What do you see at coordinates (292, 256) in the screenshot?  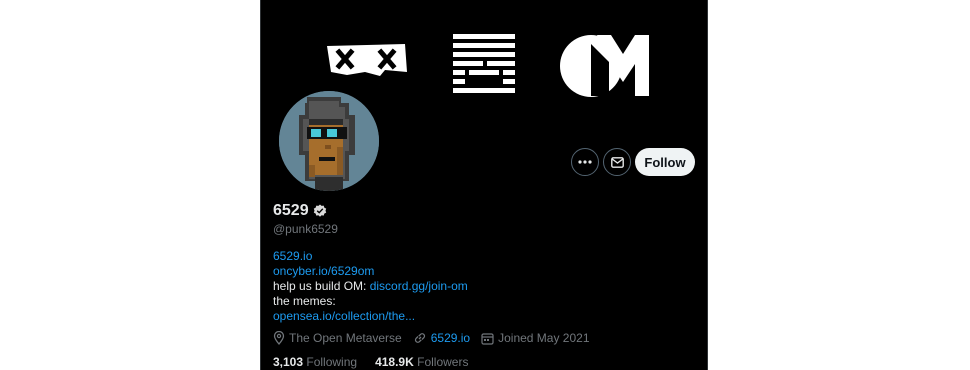 I see `bio-link-6529io: 6529.io` at bounding box center [292, 256].